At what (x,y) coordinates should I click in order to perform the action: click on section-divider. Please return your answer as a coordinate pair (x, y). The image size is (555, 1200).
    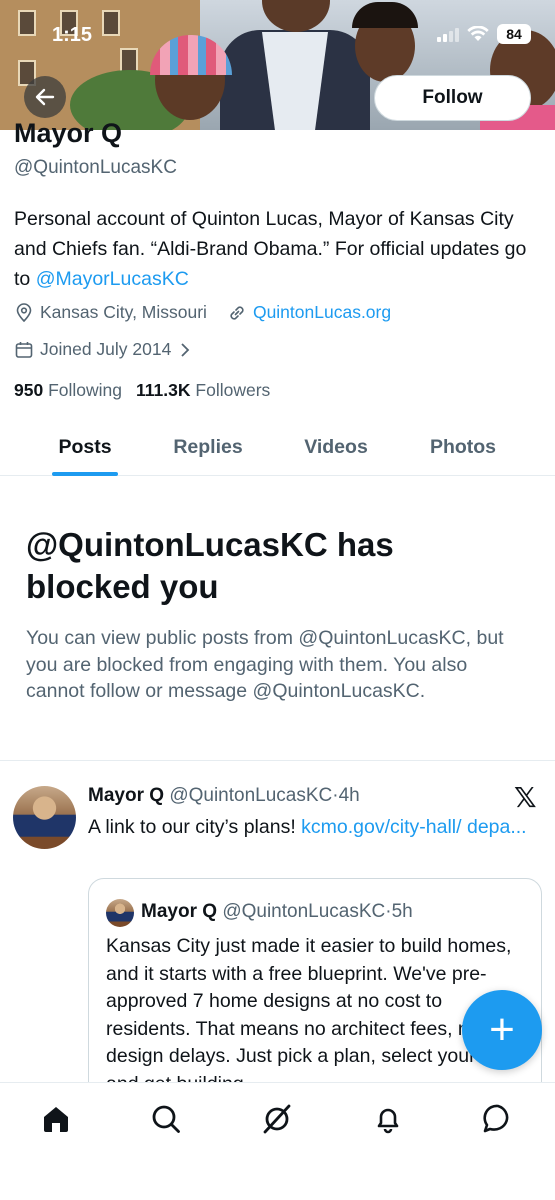
    Looking at the image, I should click on (277, 760).